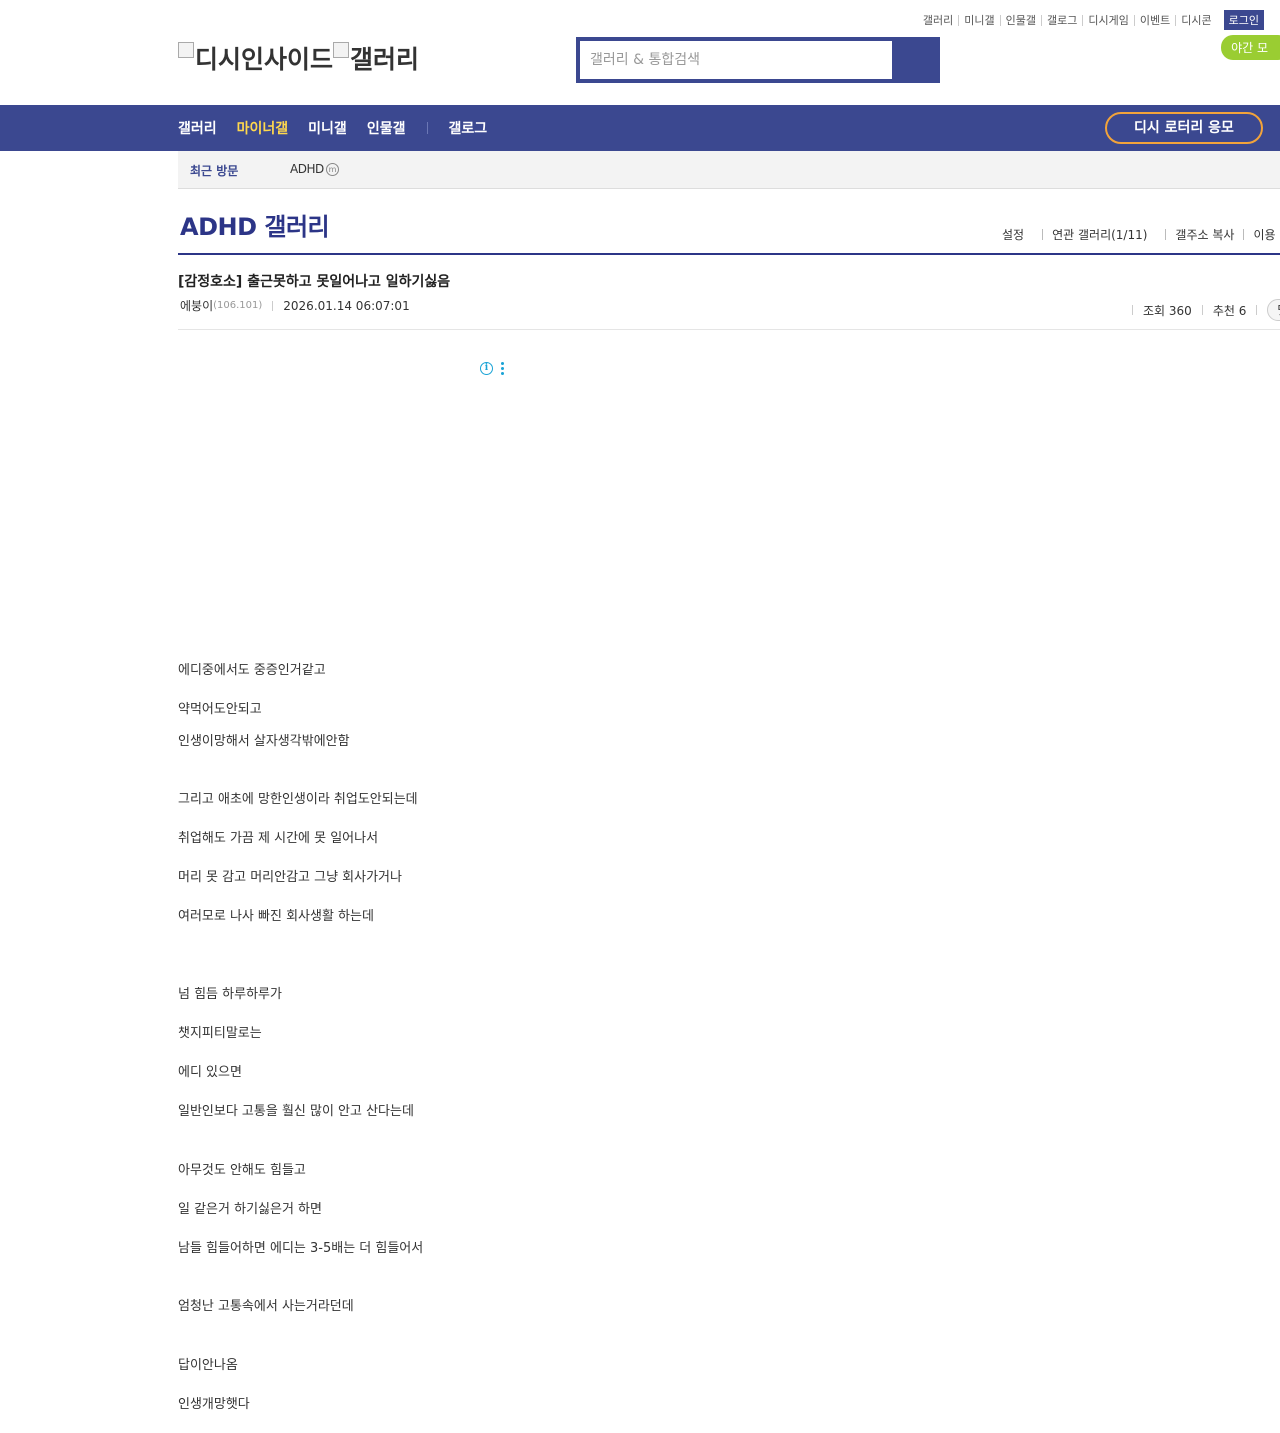  I want to click on search-box, so click(758, 60).